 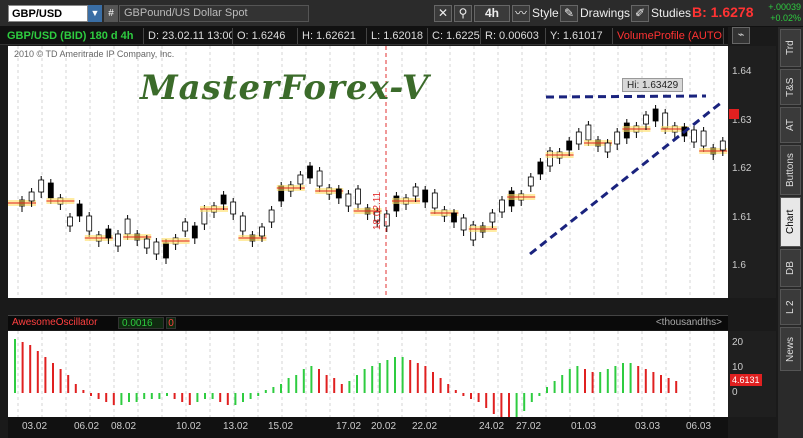 What do you see at coordinates (545, 13) in the screenshot?
I see `style-button: Style` at bounding box center [545, 13].